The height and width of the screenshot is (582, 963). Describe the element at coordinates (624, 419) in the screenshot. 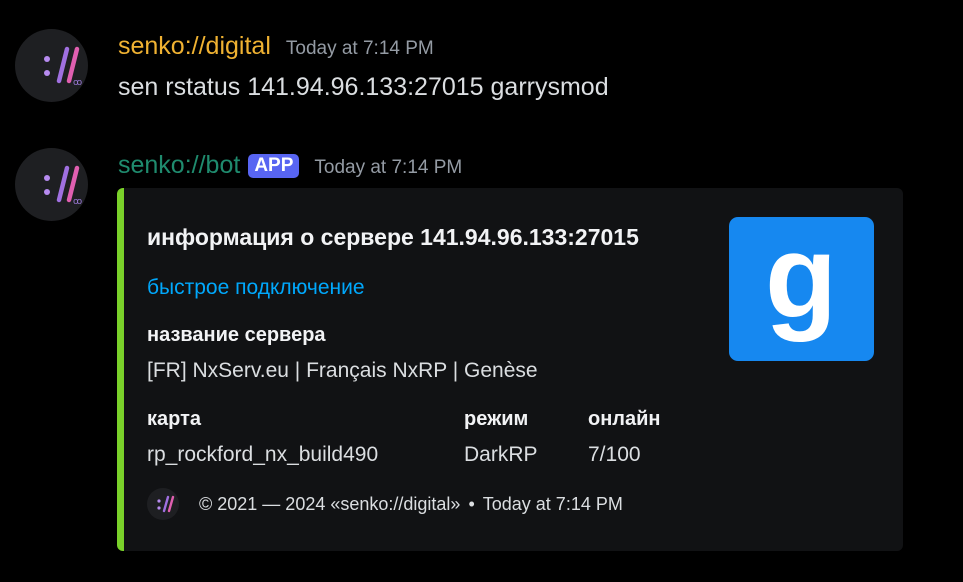

I see `online-label: онлайн` at that location.